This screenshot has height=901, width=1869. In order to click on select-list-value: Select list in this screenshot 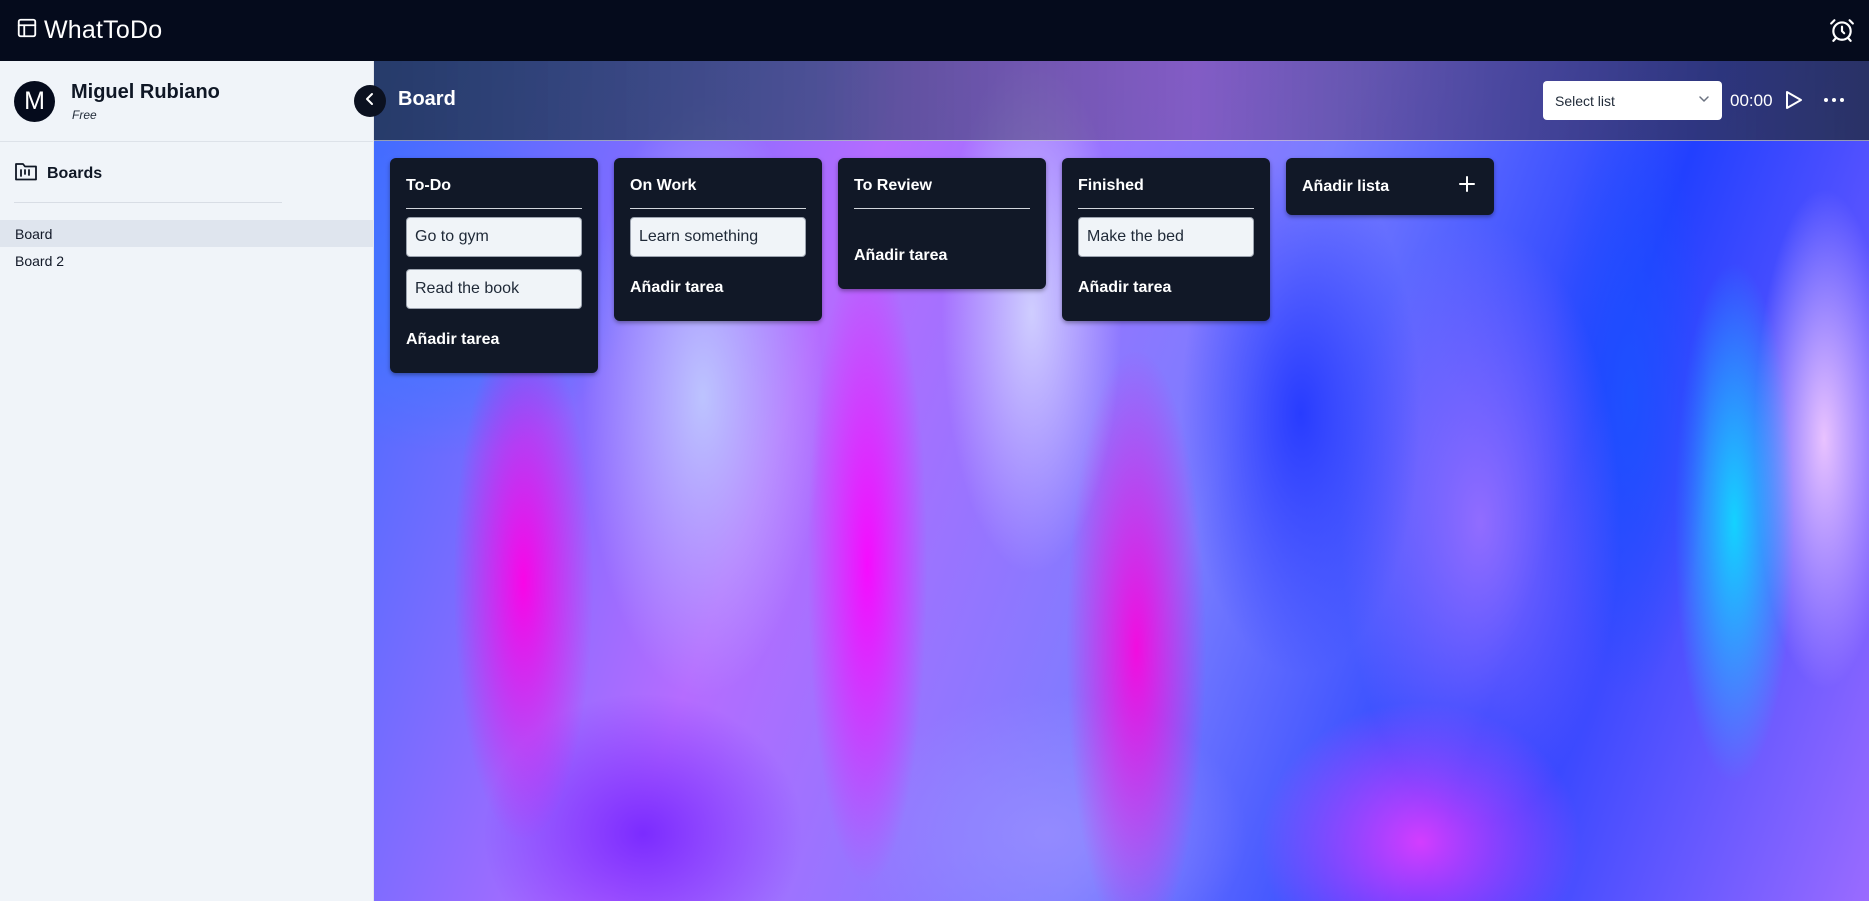, I will do `click(1585, 100)`.